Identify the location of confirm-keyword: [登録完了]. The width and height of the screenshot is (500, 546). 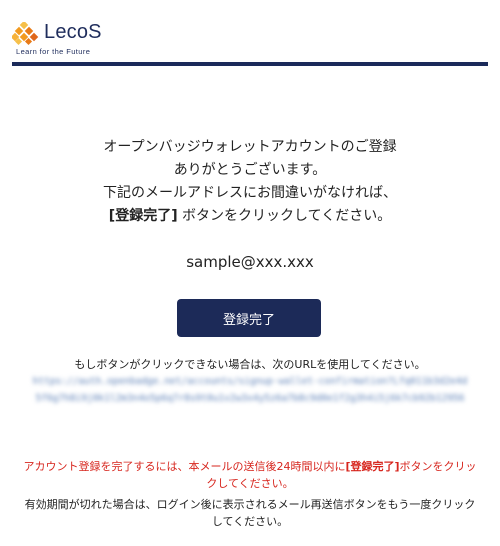
(143, 216).